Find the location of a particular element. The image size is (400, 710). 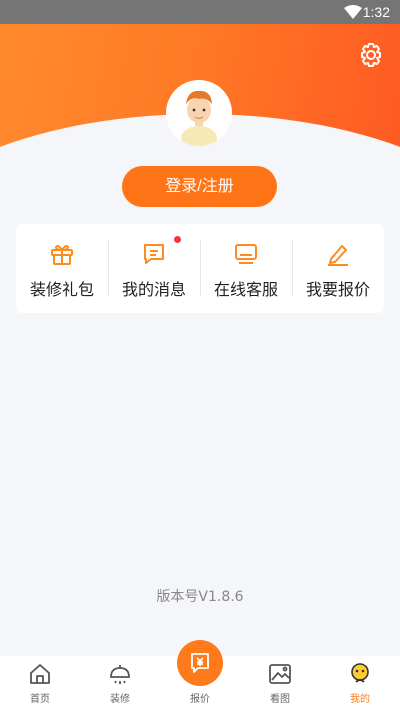

tab-label: 我的 is located at coordinates (360, 699).